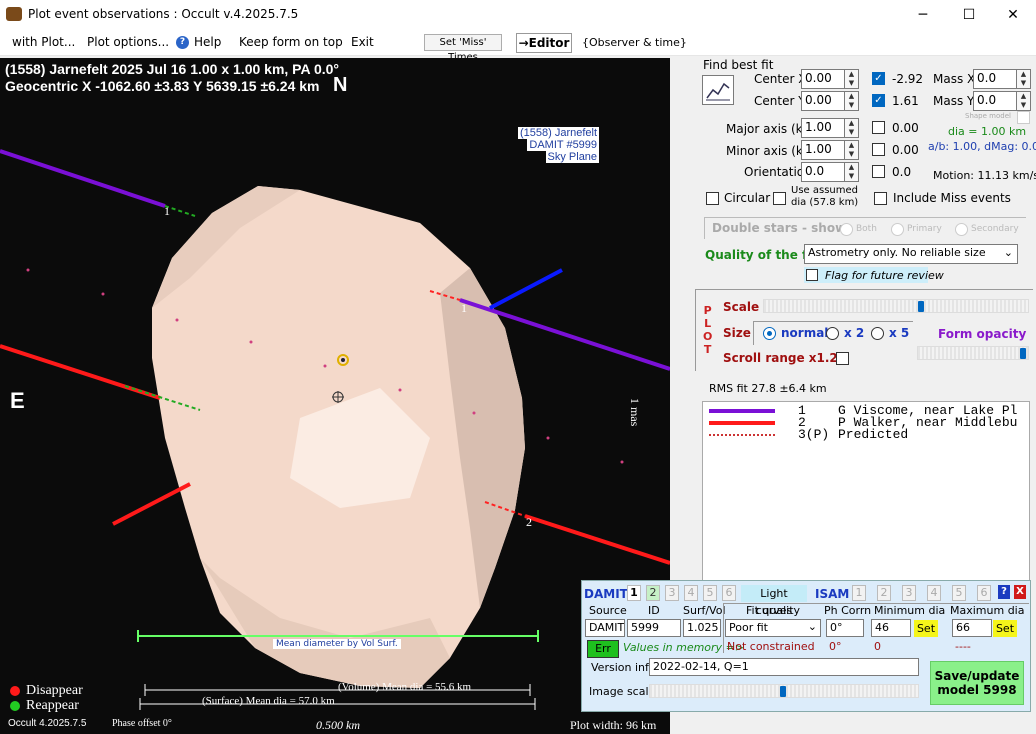 Image resolution: width=1036 pixels, height=734 pixels. Describe the element at coordinates (729, 593) in the screenshot. I see `damit-tab-6: 6` at that location.